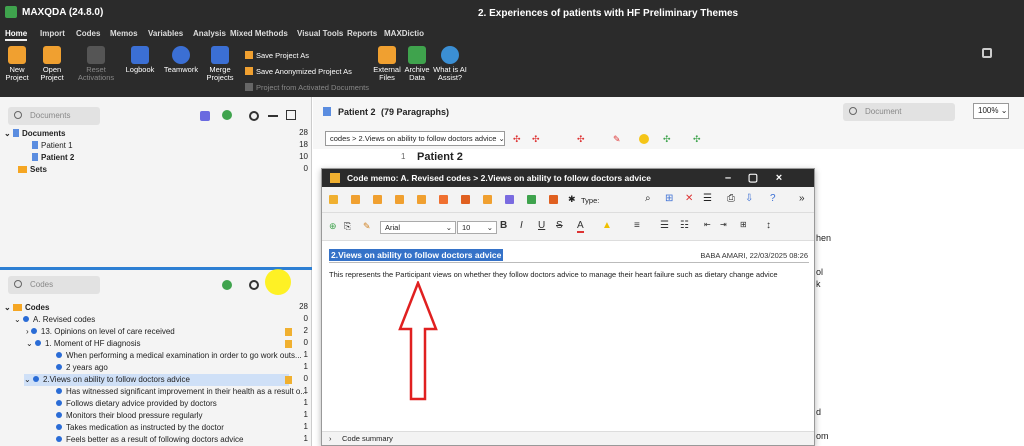 Image resolution: width=1024 pixels, height=446 pixels. I want to click on add-code-icon, so click(227, 285).